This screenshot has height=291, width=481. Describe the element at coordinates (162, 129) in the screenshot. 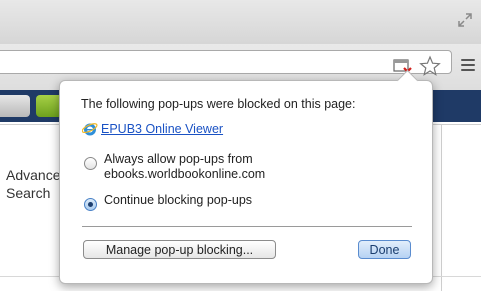

I see `blocked-site-link: EPUB3 Online Viewer` at that location.